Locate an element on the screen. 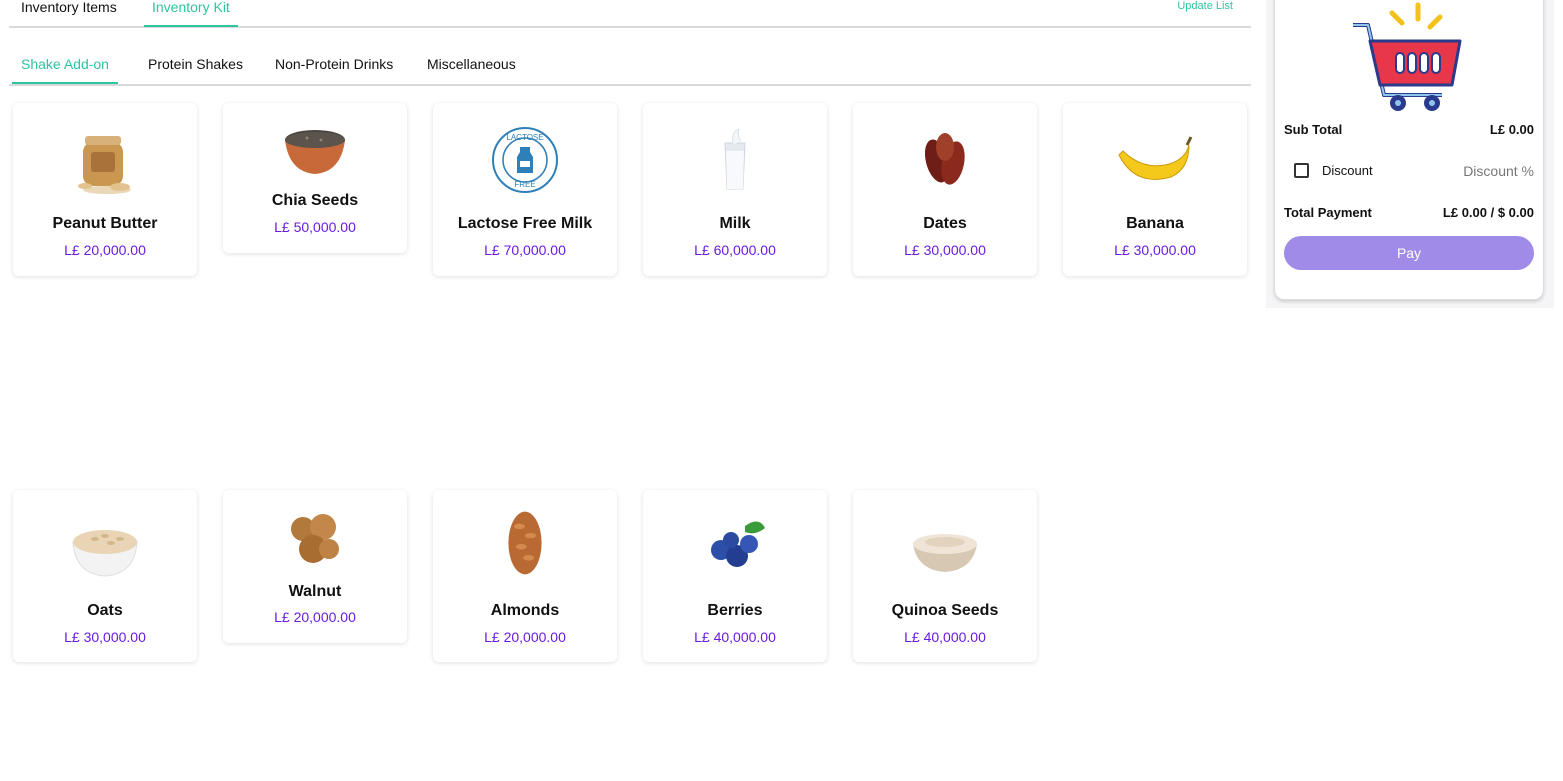 This screenshot has height=781, width=1563. product-card-milk: Milk L£ 60,000.00 is located at coordinates (735, 189).